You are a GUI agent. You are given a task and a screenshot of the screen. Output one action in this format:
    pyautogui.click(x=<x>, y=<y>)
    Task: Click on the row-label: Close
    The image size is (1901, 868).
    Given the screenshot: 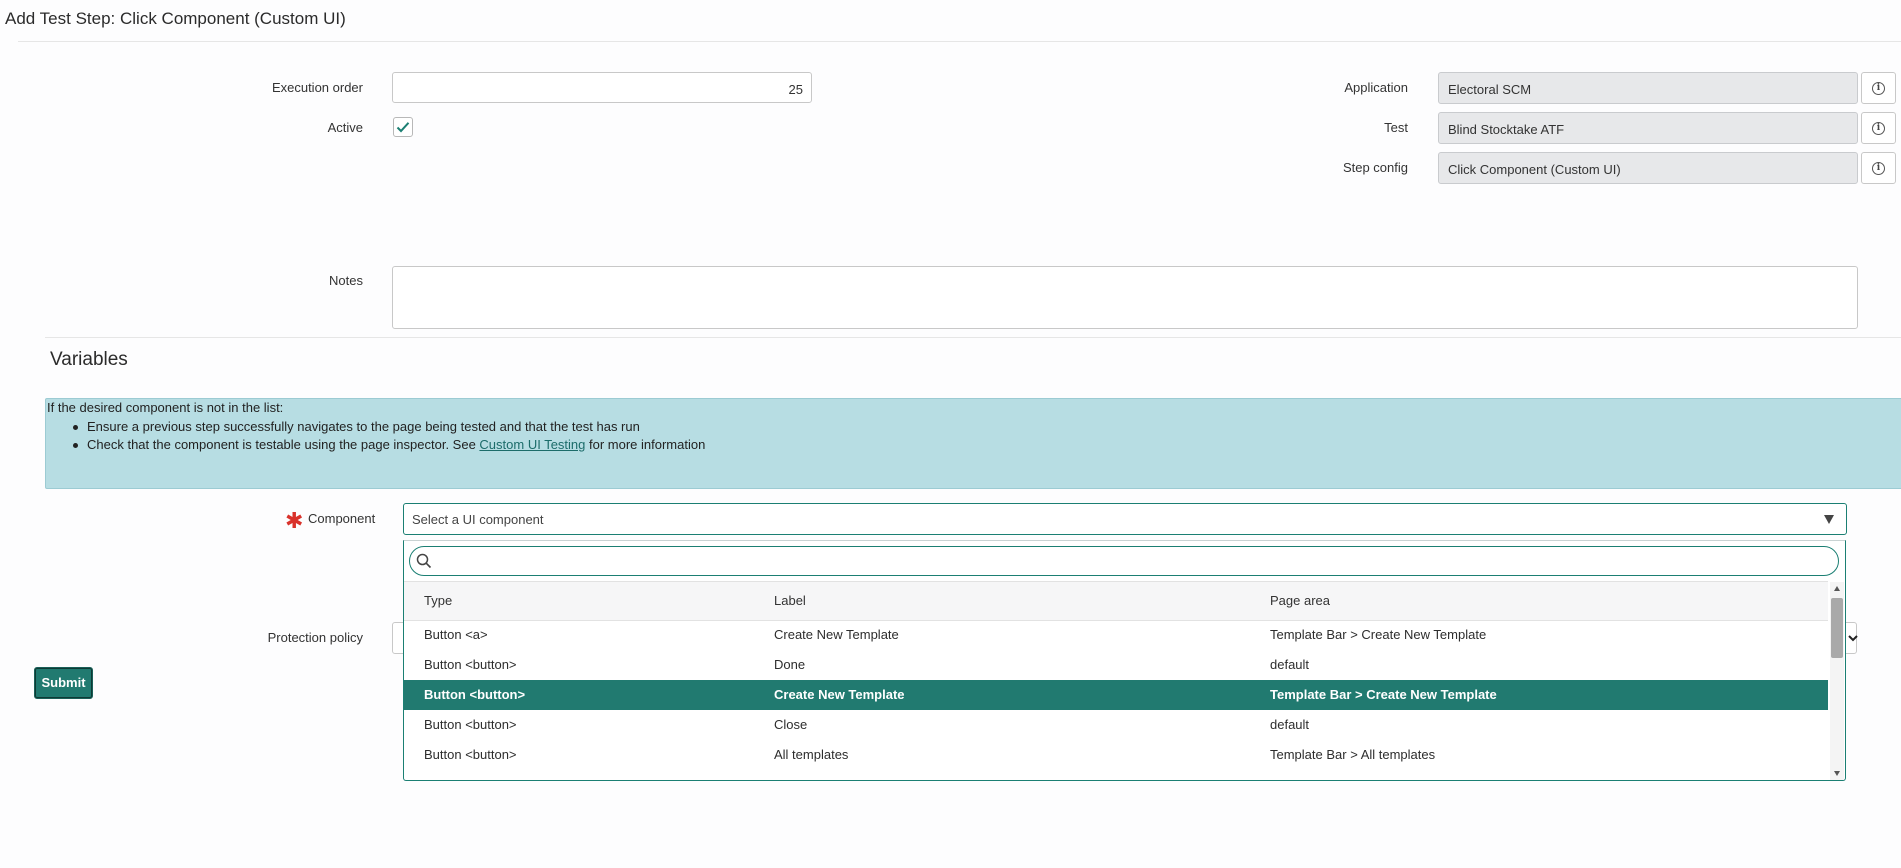 What is the action you would take?
    pyautogui.click(x=791, y=724)
    